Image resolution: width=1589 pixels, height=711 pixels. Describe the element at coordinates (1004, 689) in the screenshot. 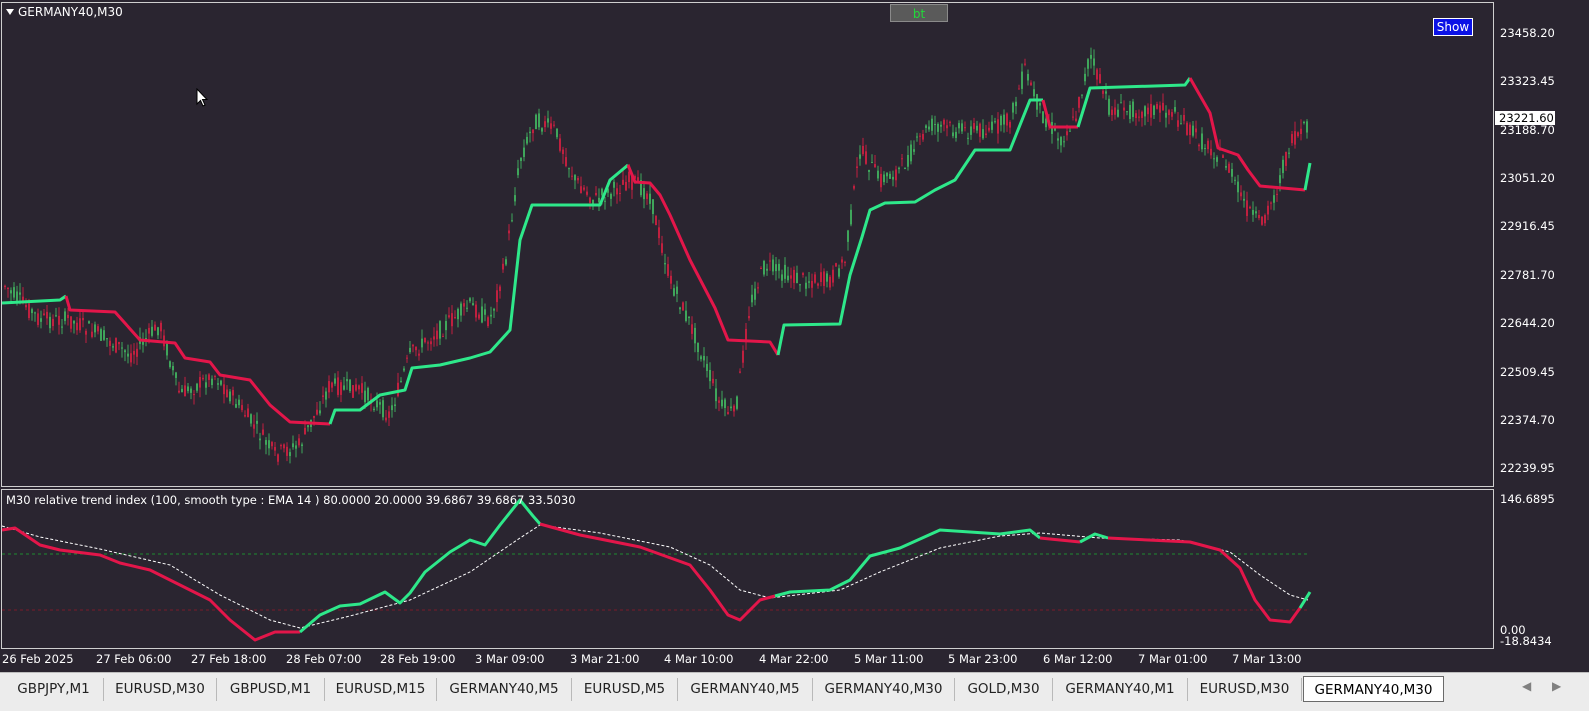

I see `tab-gold-m30: GOLD,M30` at that location.